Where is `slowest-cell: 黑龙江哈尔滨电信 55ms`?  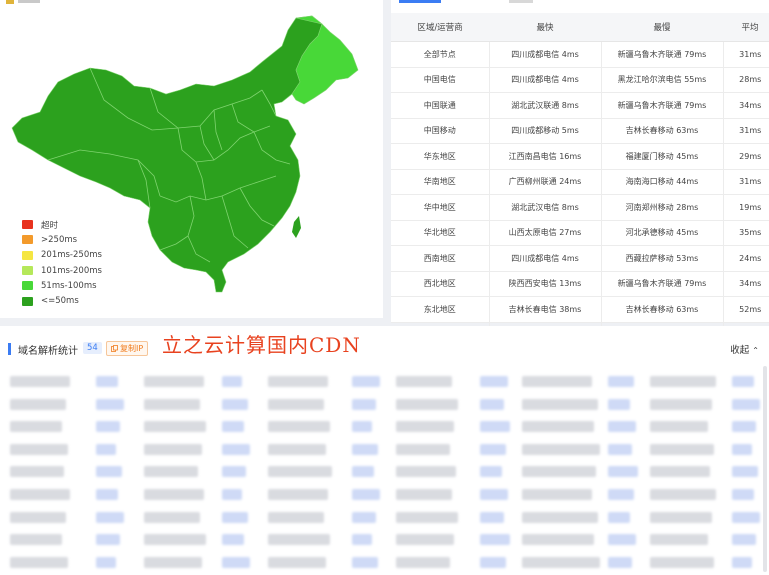
slowest-cell: 黑龙江哈尔滨电信 55ms is located at coordinates (661, 80).